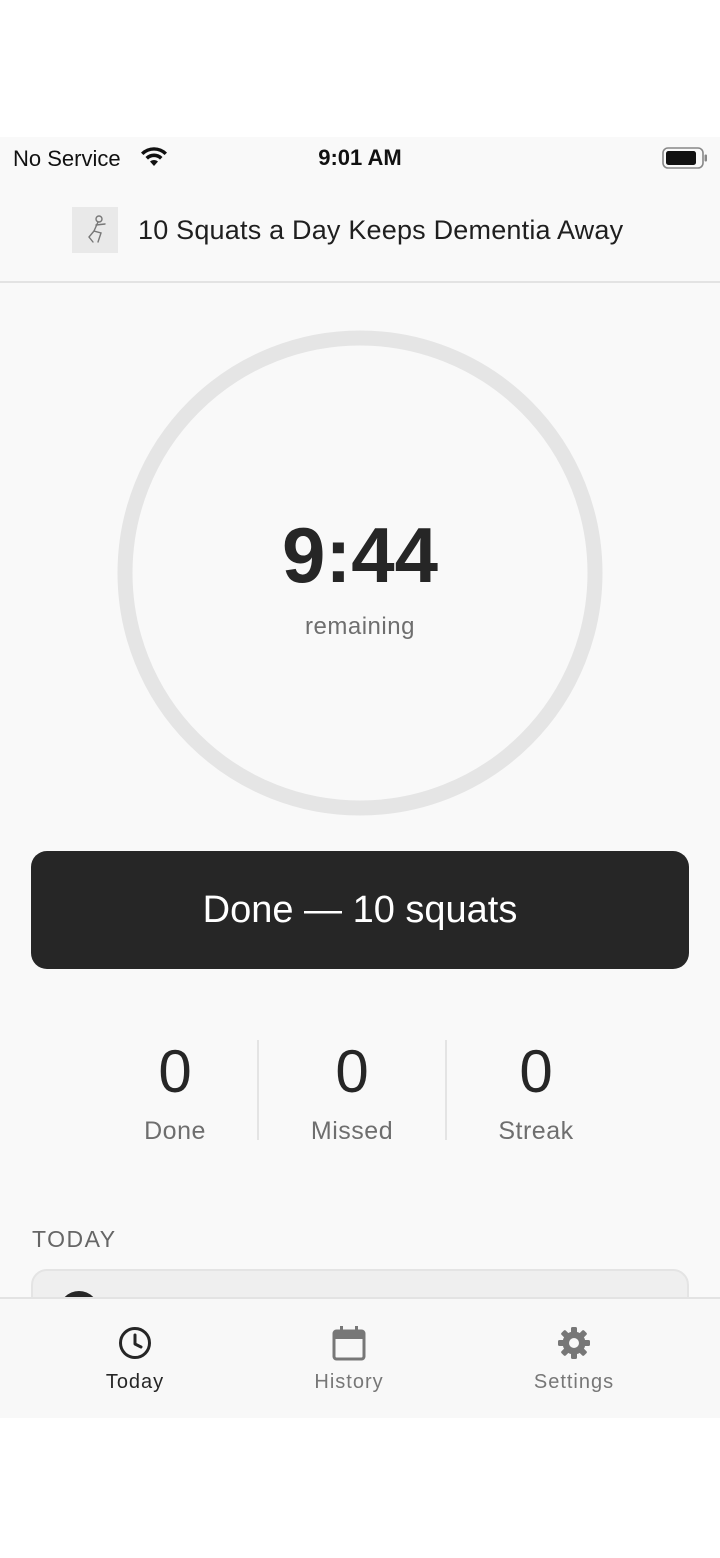 The height and width of the screenshot is (1558, 720). I want to click on stat-done: 0 Done, so click(175, 1091).